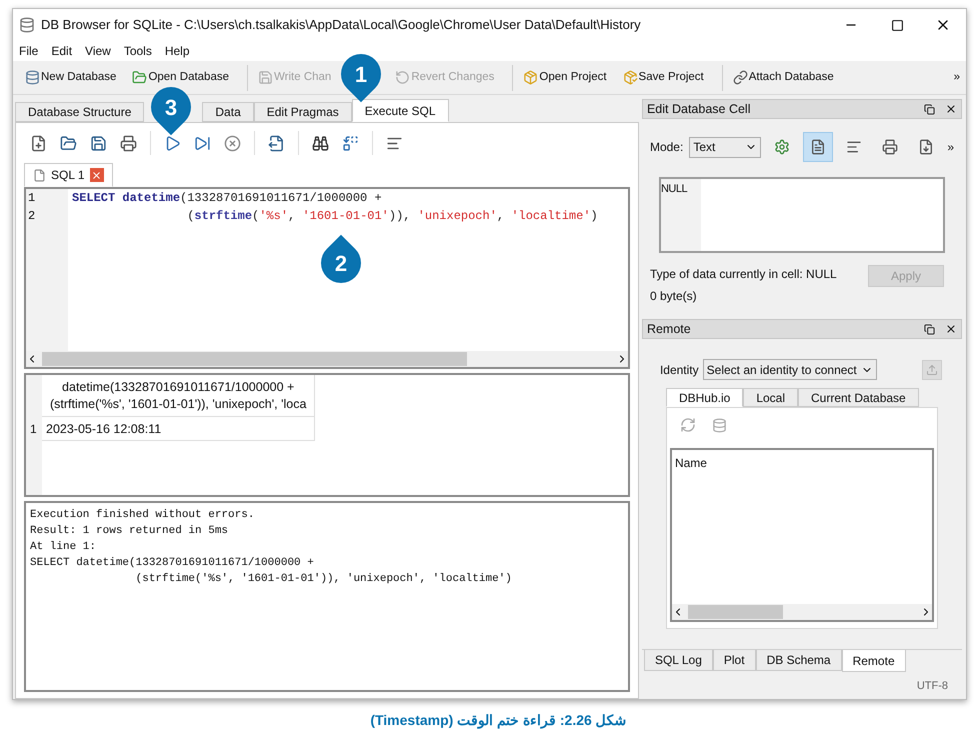 The height and width of the screenshot is (747, 977). I want to click on line-number: 1, so click(32, 198).